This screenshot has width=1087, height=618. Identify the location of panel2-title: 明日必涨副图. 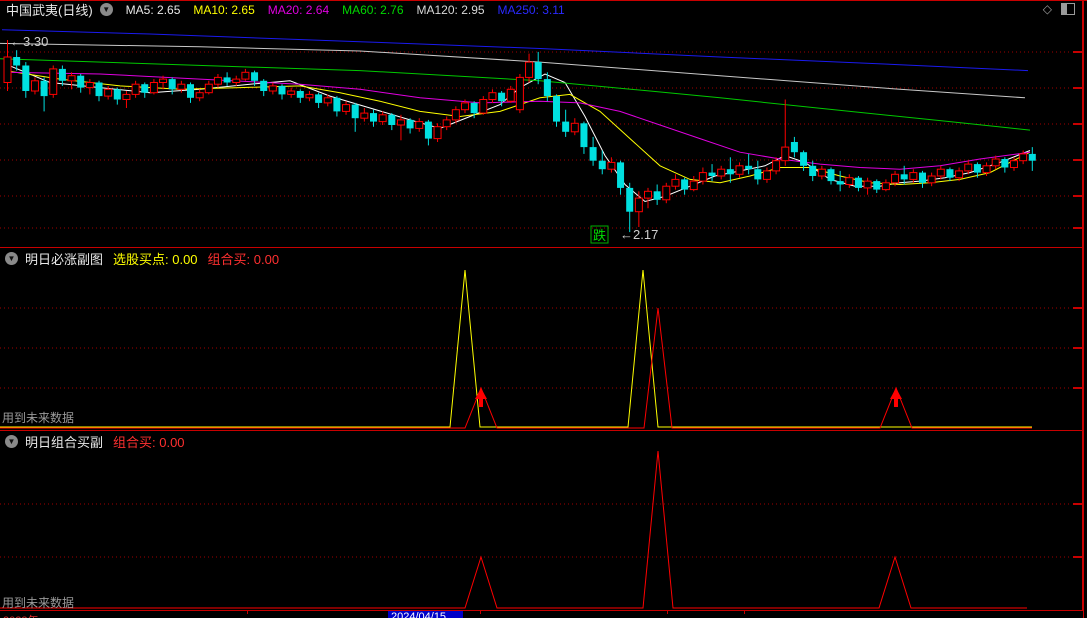
(64, 259).